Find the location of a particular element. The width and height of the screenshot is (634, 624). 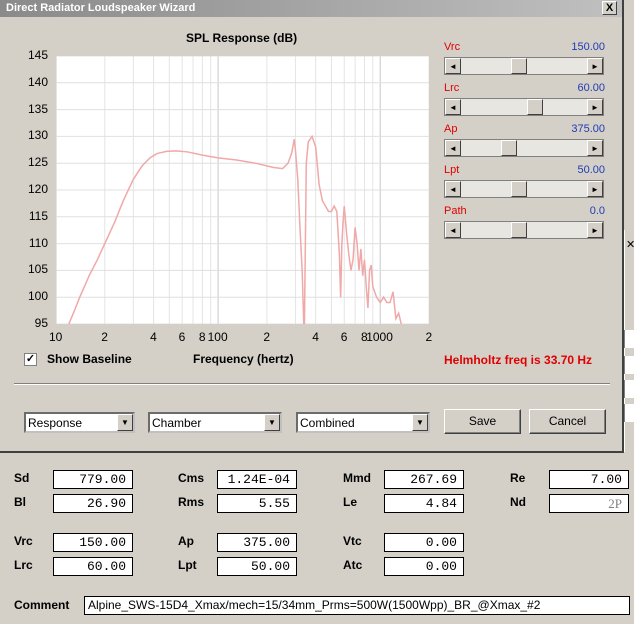

bl-field: 26.90 is located at coordinates (93, 503).